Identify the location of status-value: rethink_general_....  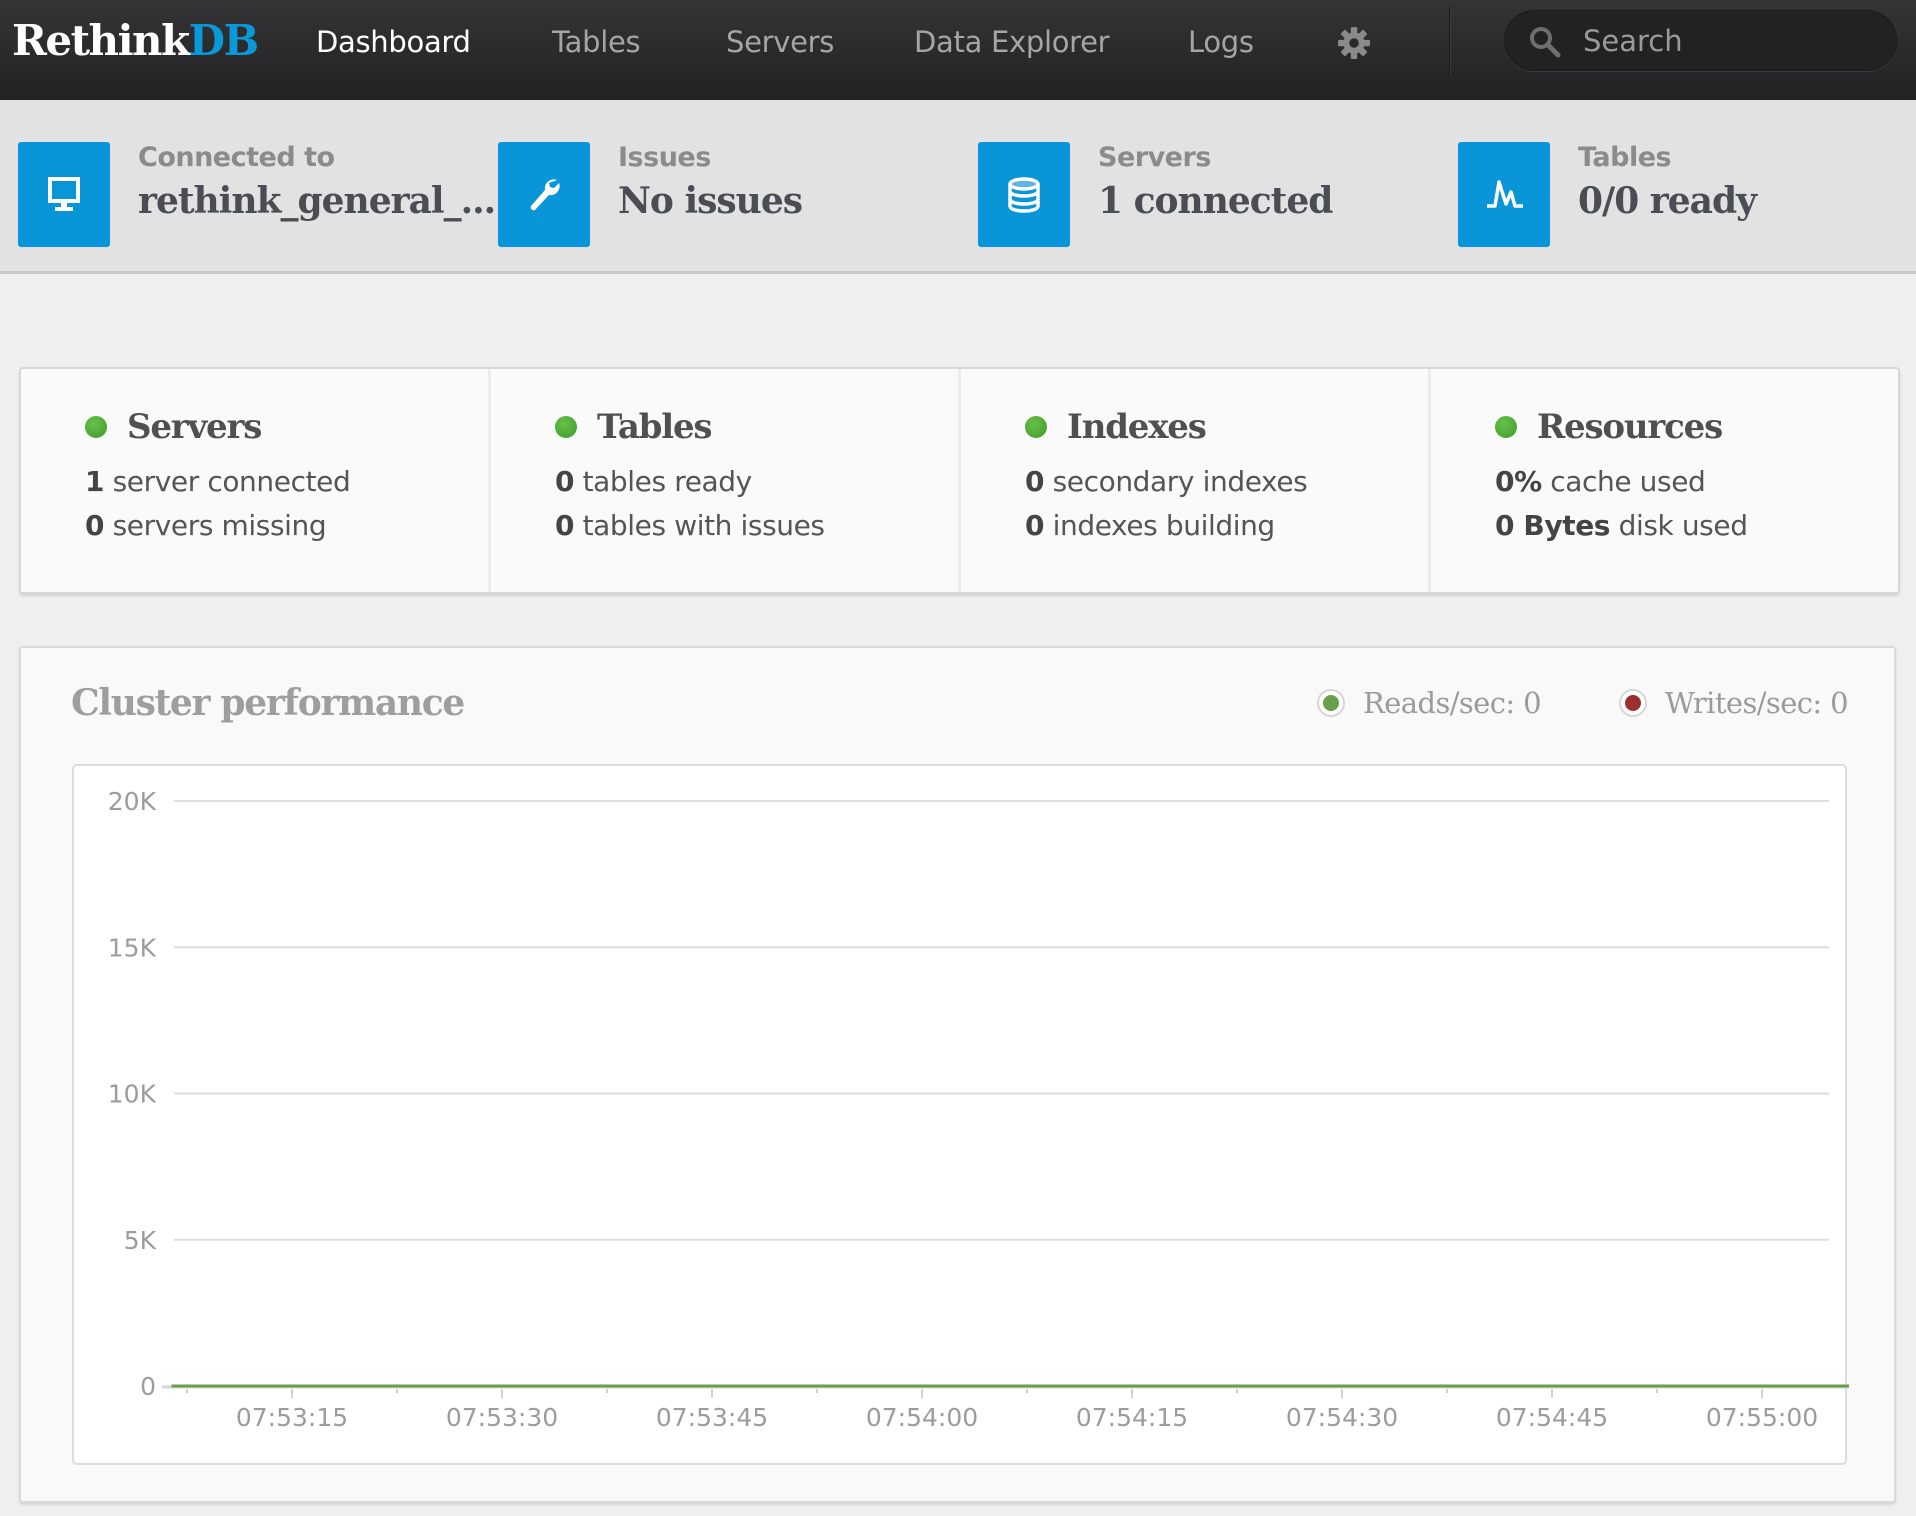
(317, 201).